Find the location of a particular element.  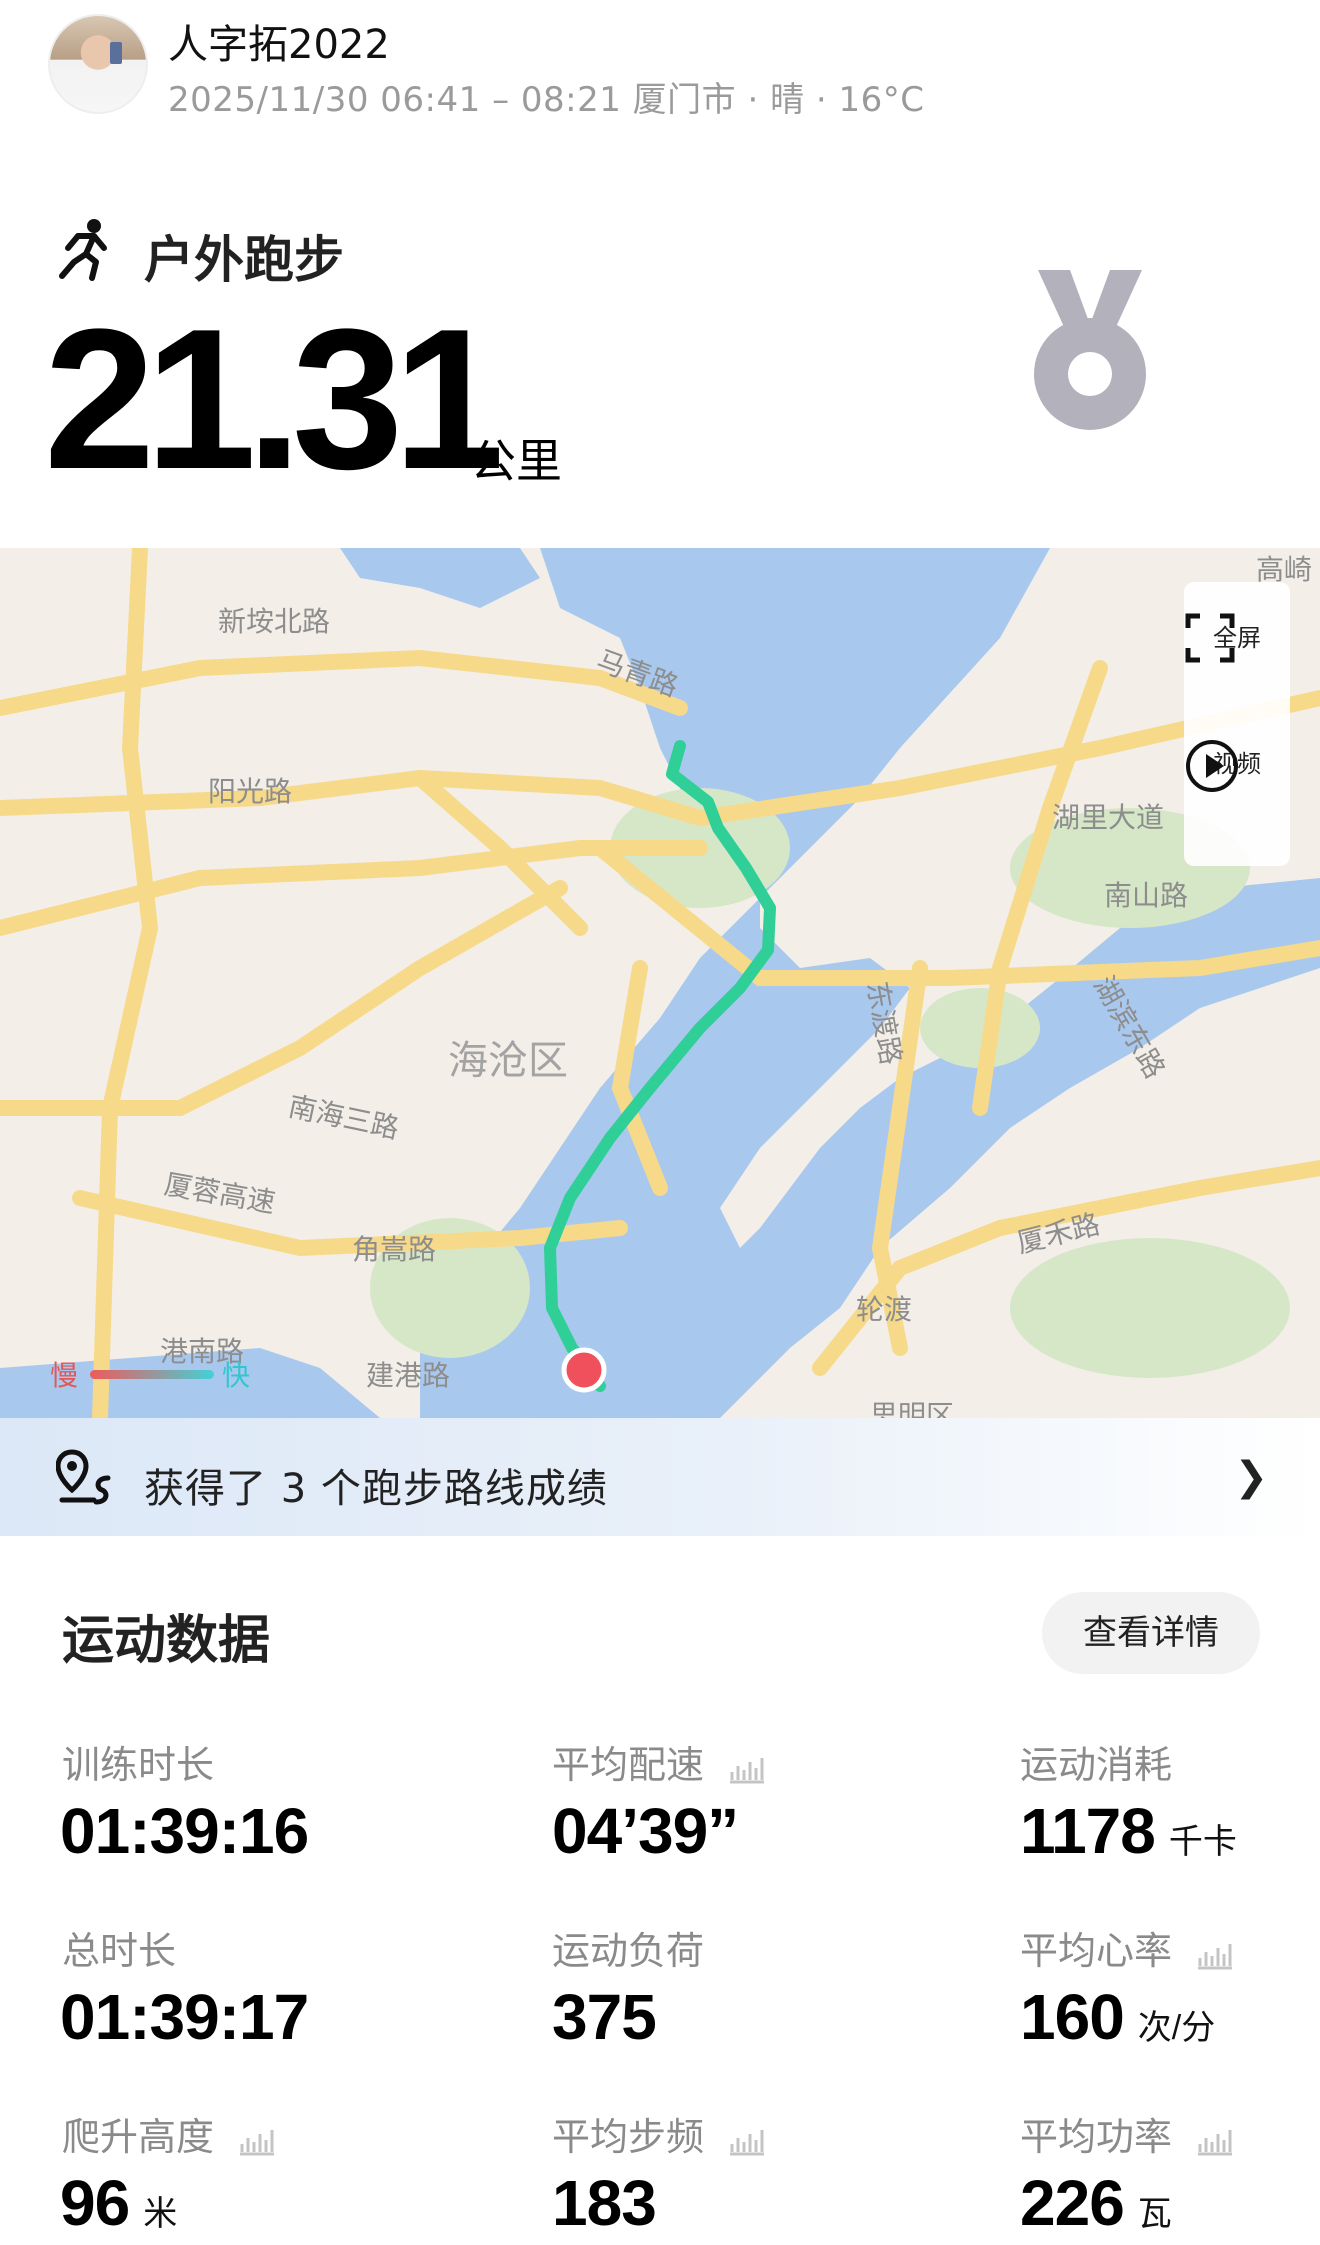

heart-rate-stat: 平均心率 is located at coordinates (1127, 1947).